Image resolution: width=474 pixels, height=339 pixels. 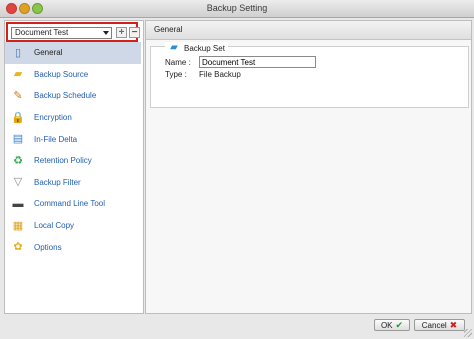 I want to click on sidebar-item-backup-filter: ▽ Backup Filter, so click(x=73, y=183).